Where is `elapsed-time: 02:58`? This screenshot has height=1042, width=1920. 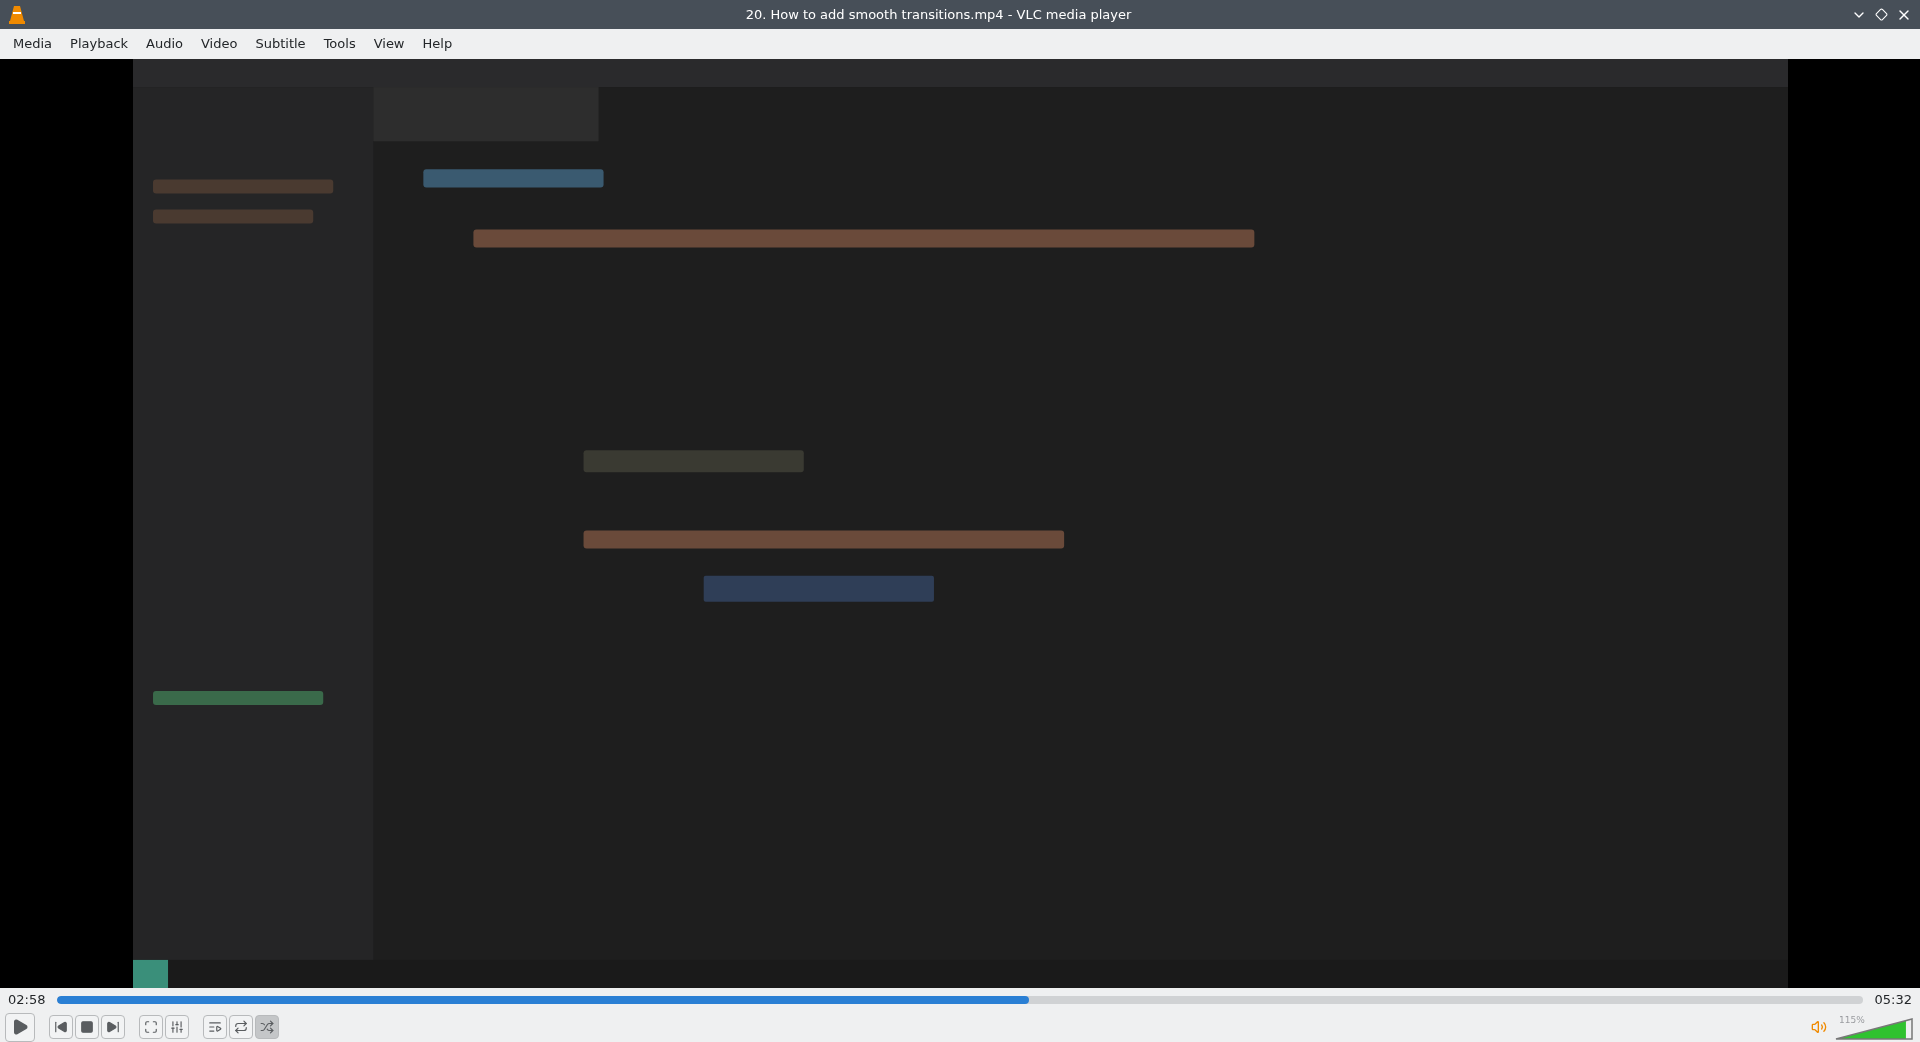
elapsed-time: 02:58 is located at coordinates (27, 1000).